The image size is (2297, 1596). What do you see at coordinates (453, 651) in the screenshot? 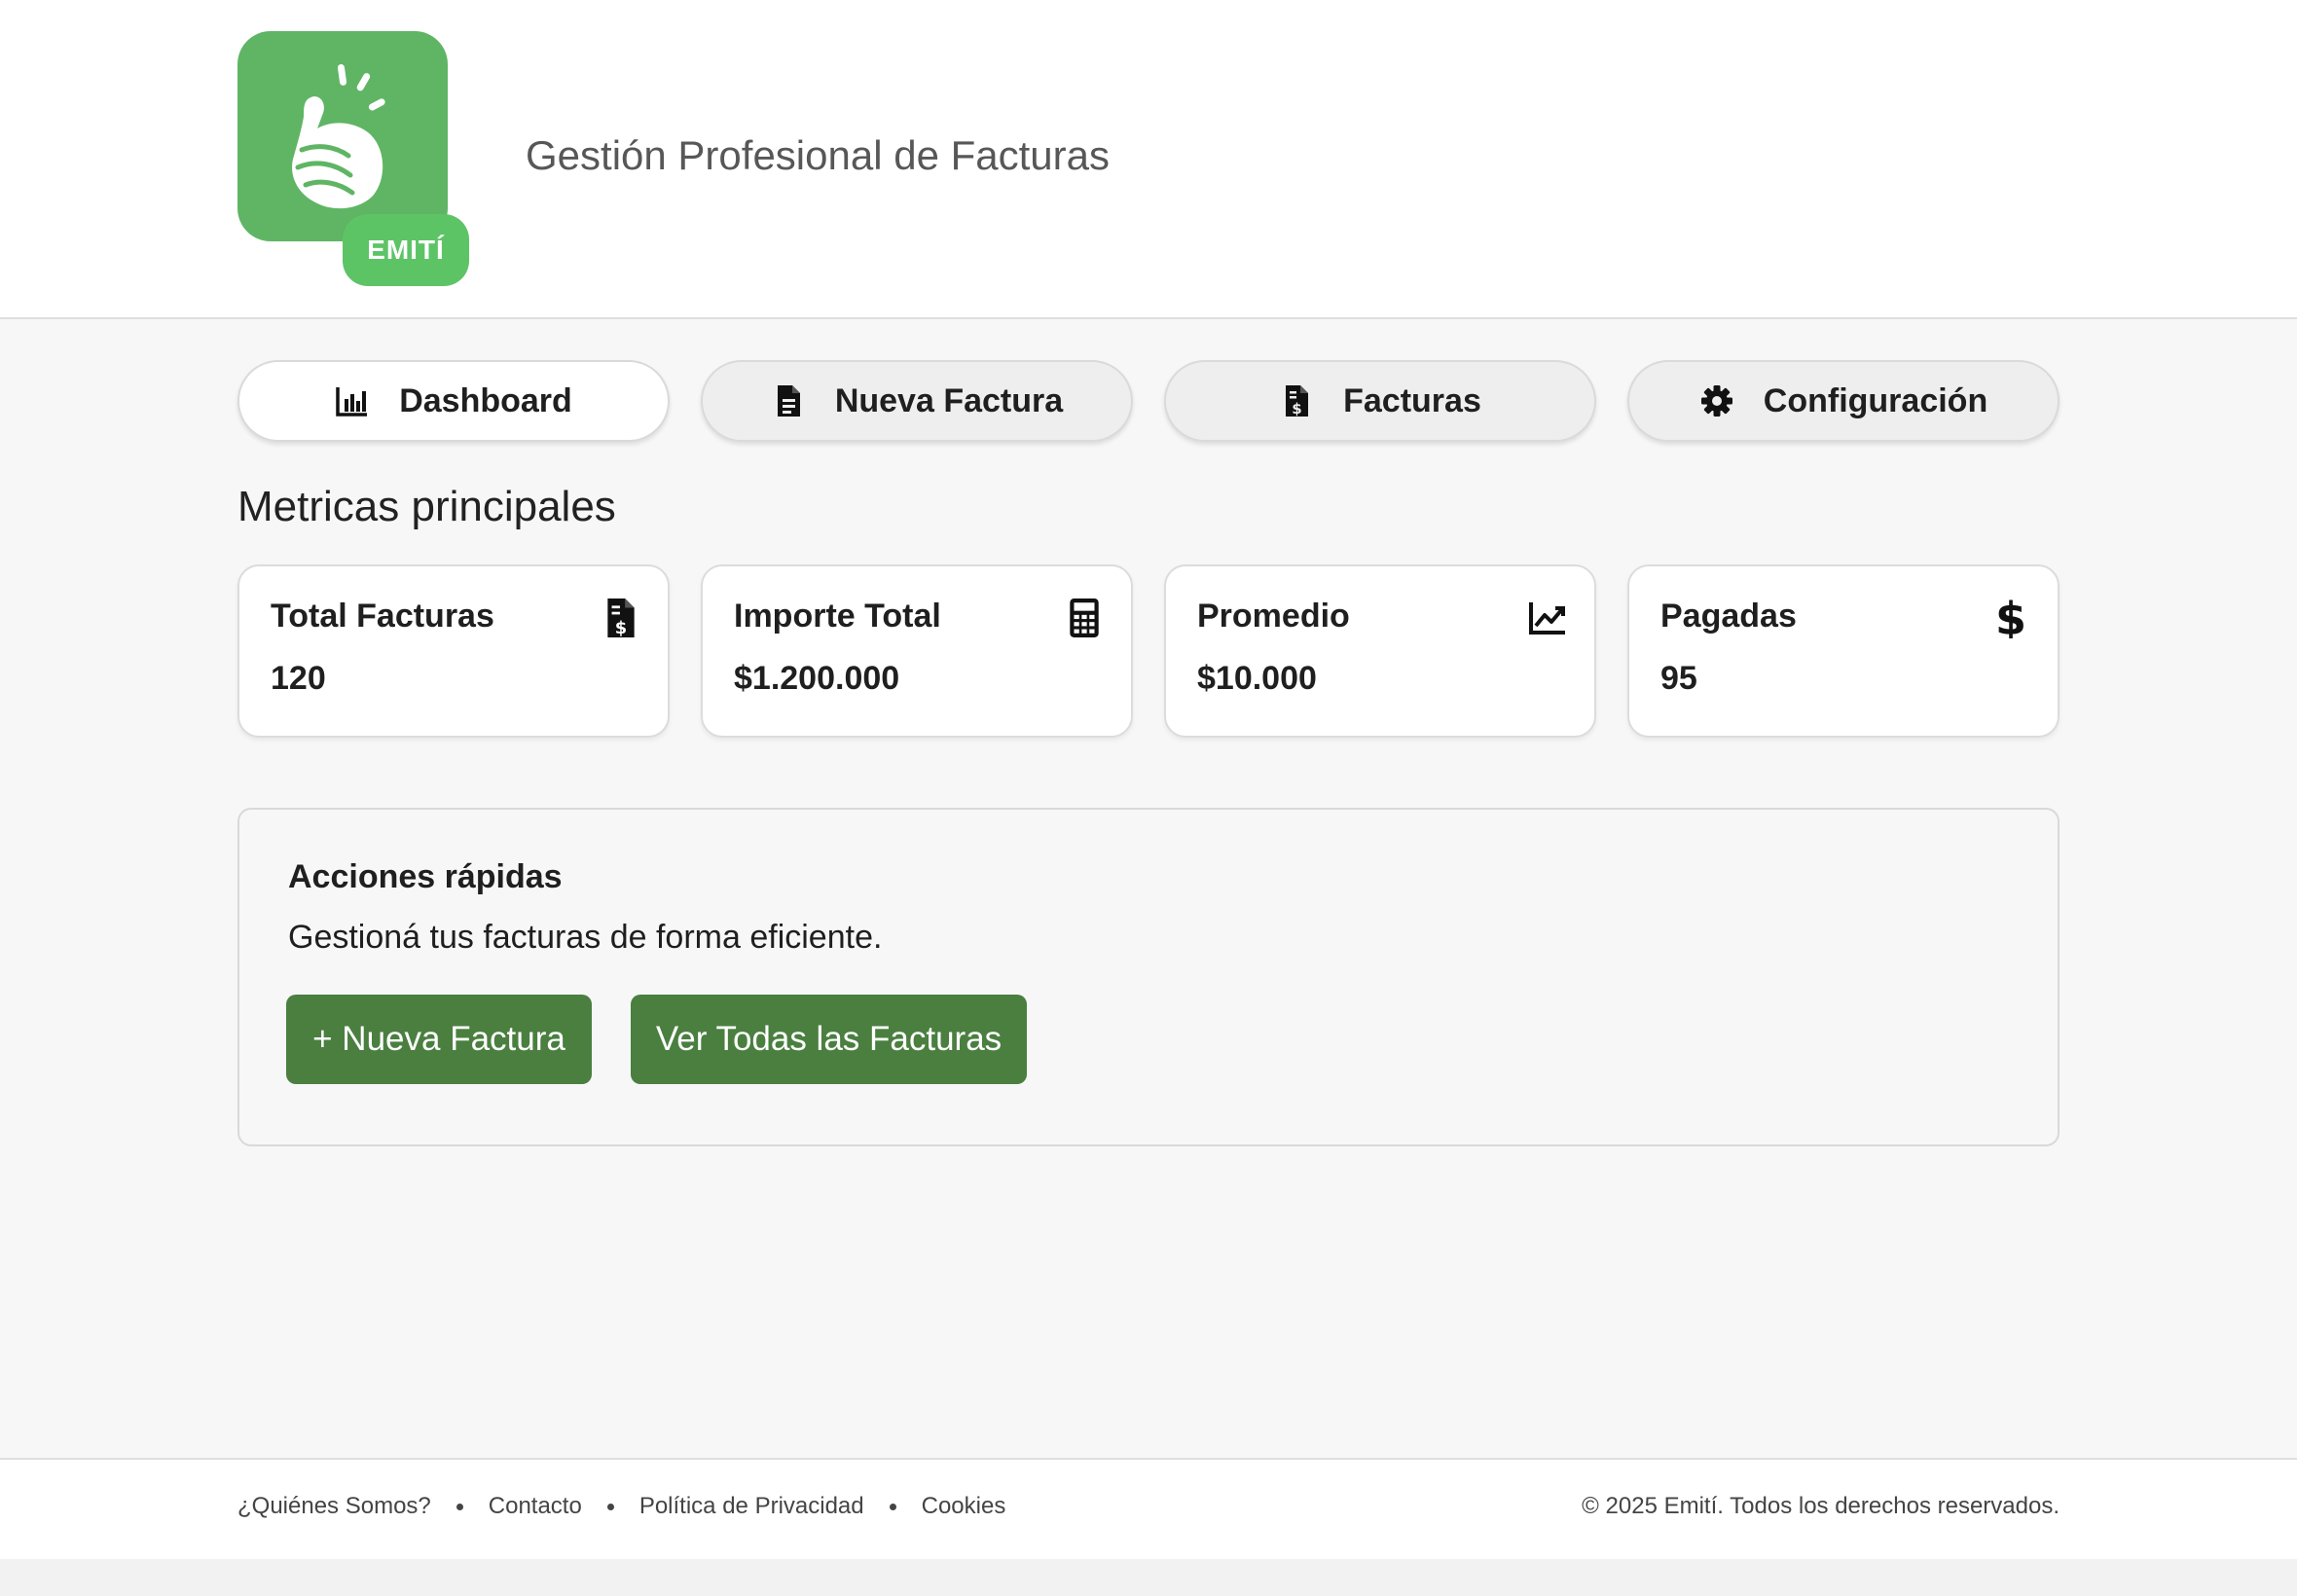
I see `metric-card-total-facturas: Total Facturas 120 $` at bounding box center [453, 651].